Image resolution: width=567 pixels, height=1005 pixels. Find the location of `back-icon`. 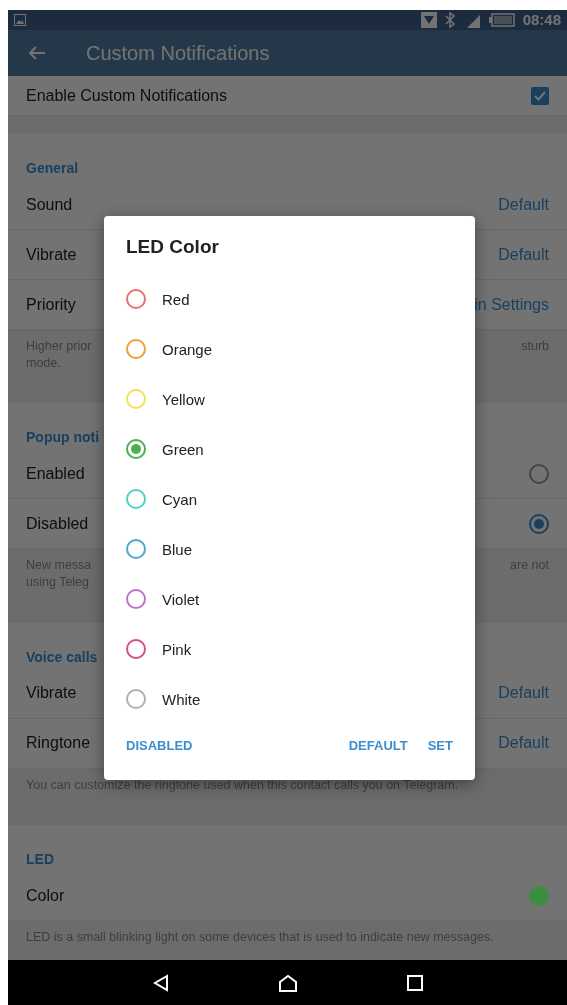

back-icon is located at coordinates (160, 982).